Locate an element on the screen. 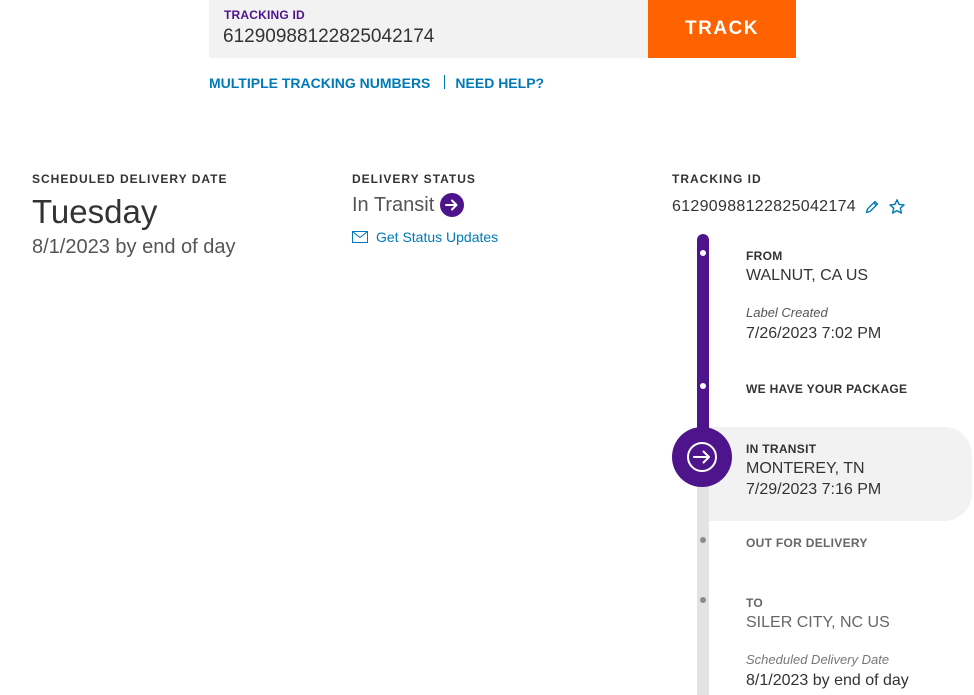 The width and height of the screenshot is (974, 695). help-links: MULTIPLE TRACKING NUMBERS NEED HELP? is located at coordinates (376, 83).